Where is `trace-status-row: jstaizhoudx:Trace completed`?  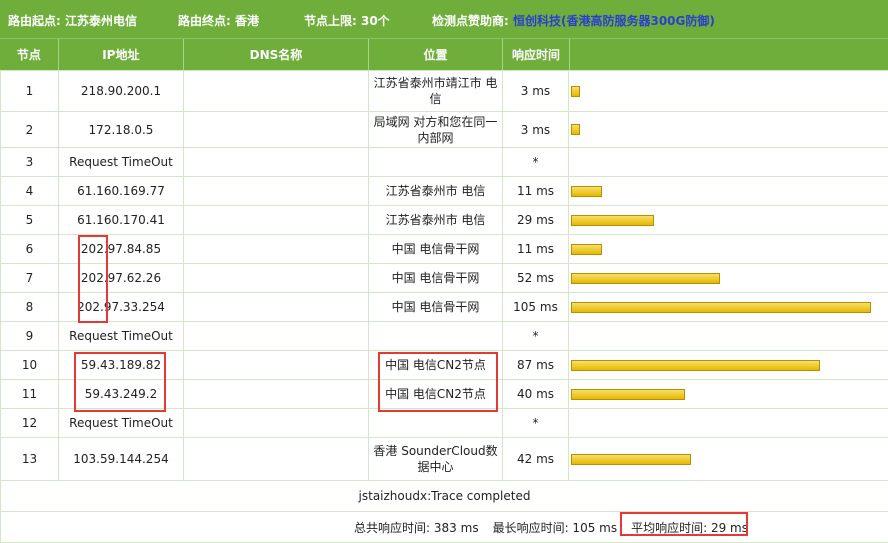
trace-status-row: jstaizhoudx:Trace completed is located at coordinates (444, 496).